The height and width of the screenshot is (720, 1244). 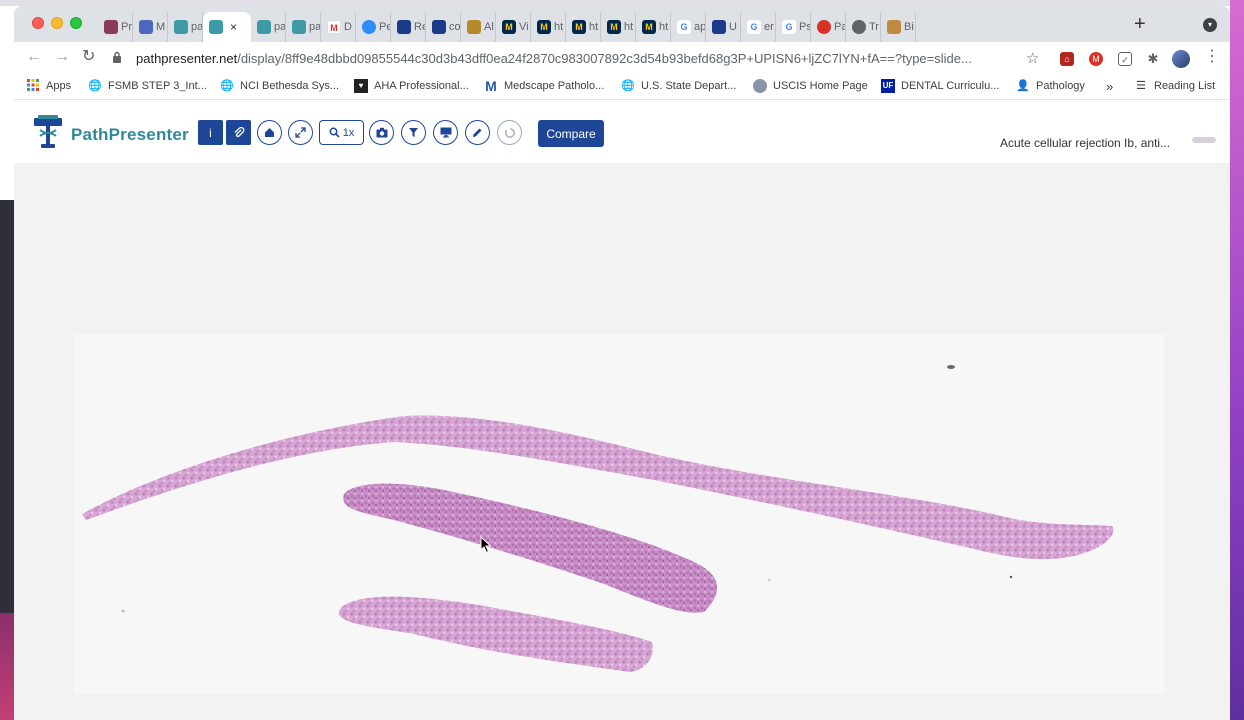 I want to click on browser-tab: G Ps, so click(x=793, y=27).